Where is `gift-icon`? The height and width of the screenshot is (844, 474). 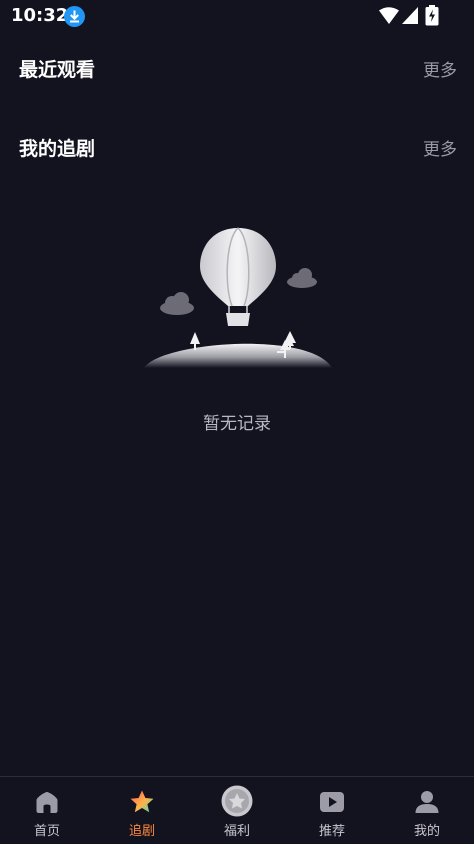 gift-icon is located at coordinates (237, 801).